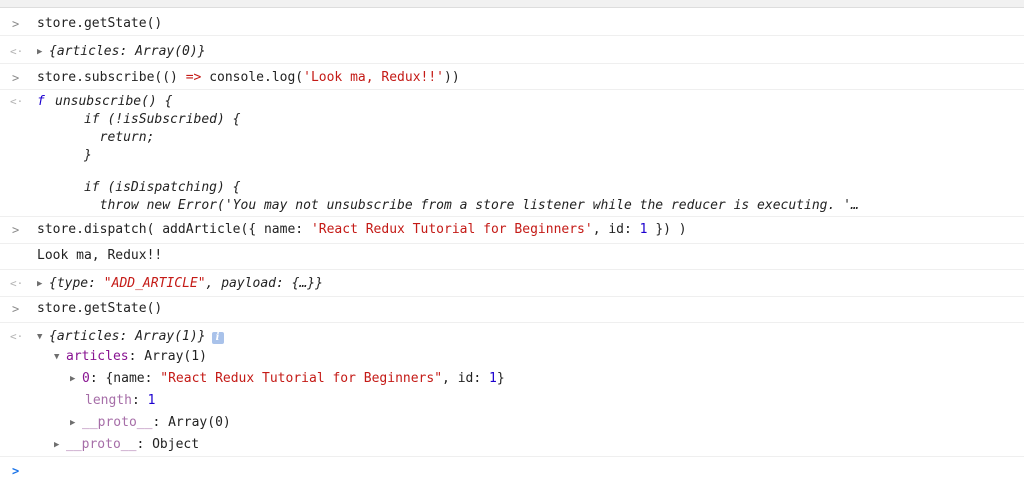 The height and width of the screenshot is (496, 1024). I want to click on function-source-line: }, so click(64, 155).